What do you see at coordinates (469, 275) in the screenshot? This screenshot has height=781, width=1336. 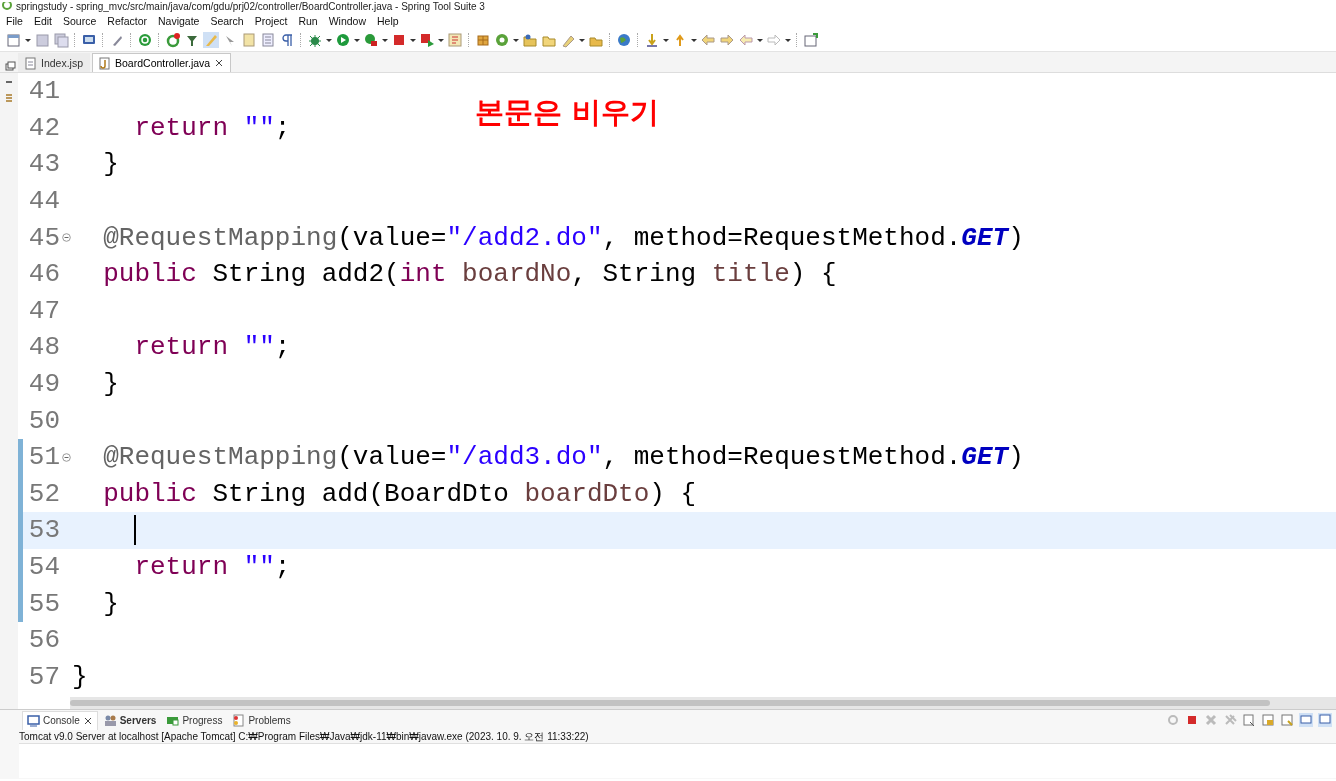 I see `code-line: public String add2(int boardNo, String title) {` at bounding box center [469, 275].